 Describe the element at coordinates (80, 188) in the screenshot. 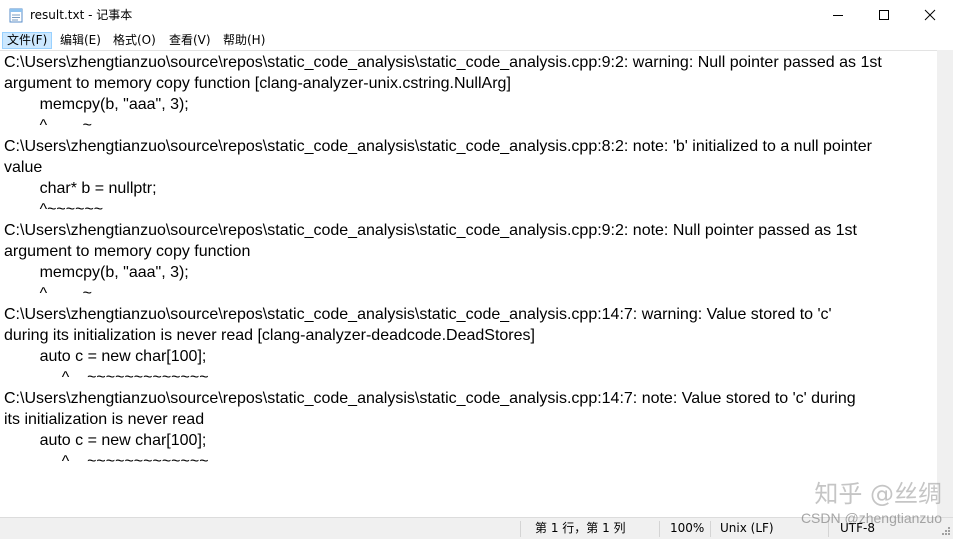

I see `text-line: char* b = nullptr;` at that location.